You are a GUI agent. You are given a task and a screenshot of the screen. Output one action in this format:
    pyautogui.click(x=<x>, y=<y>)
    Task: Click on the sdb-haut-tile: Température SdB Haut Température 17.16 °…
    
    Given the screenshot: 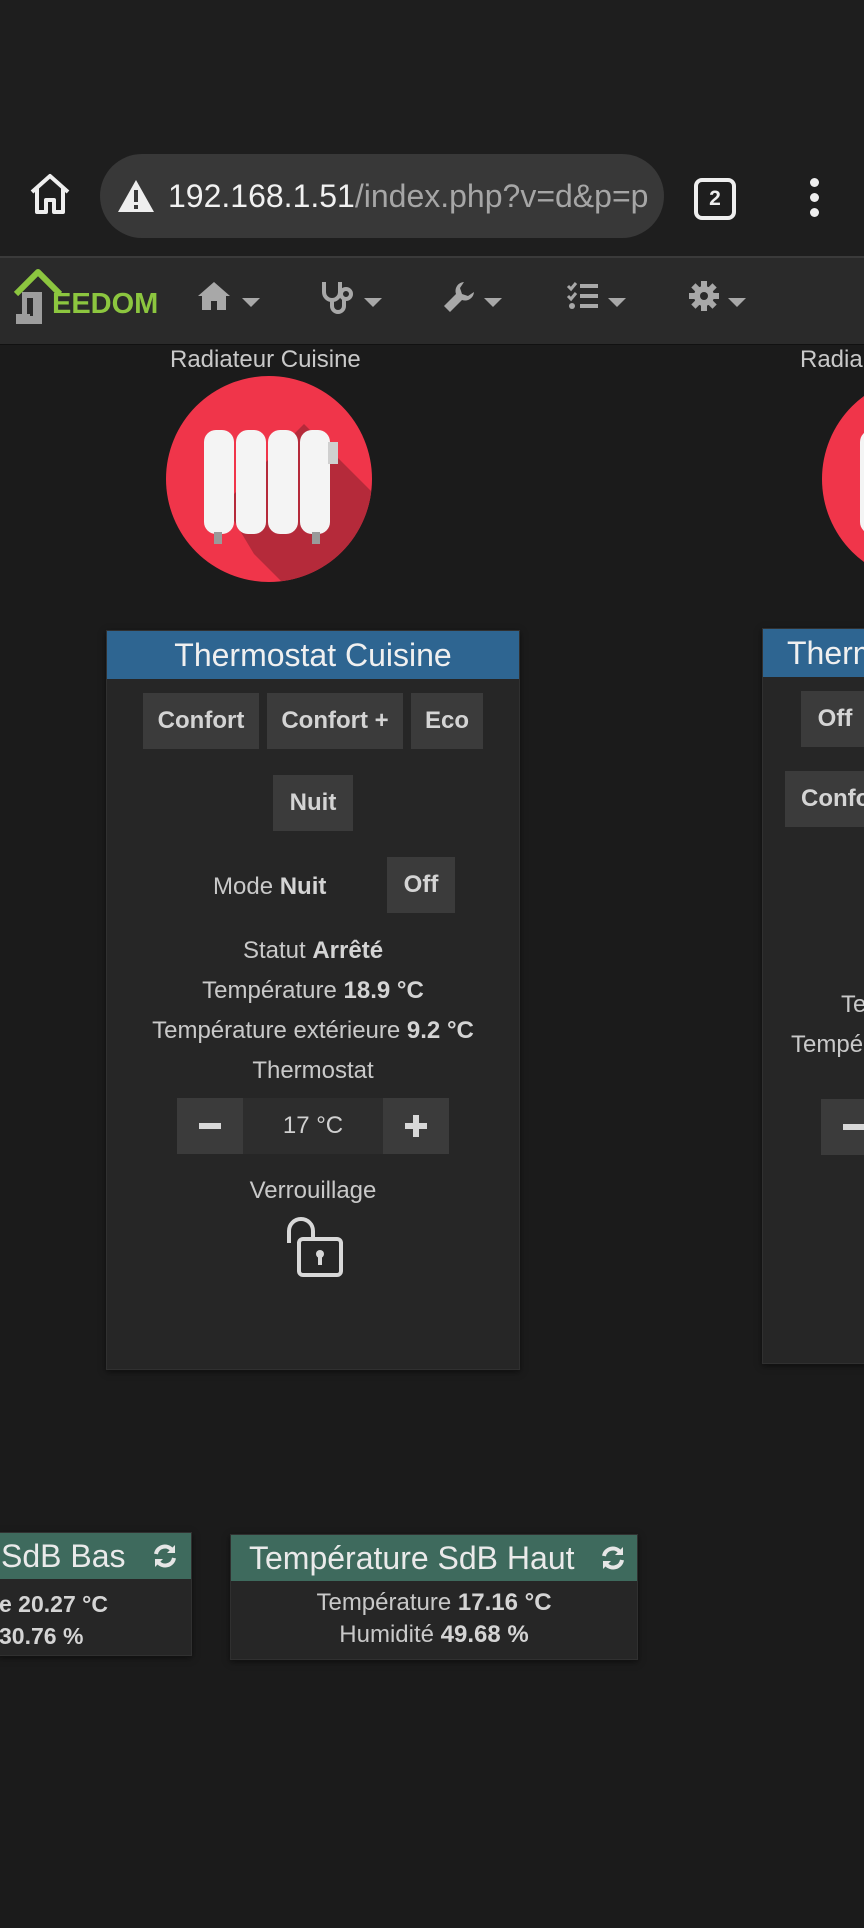 What is the action you would take?
    pyautogui.click(x=434, y=1597)
    